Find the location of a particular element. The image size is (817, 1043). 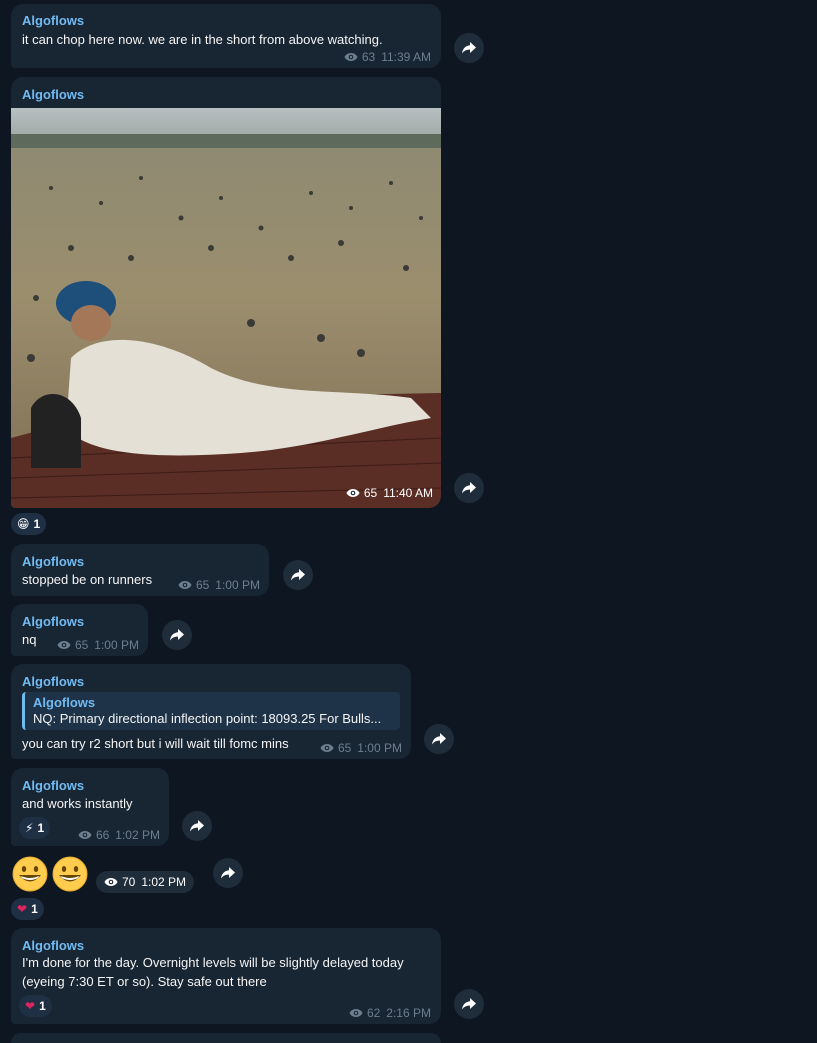

message-time: 11:40 AM is located at coordinates (408, 493).